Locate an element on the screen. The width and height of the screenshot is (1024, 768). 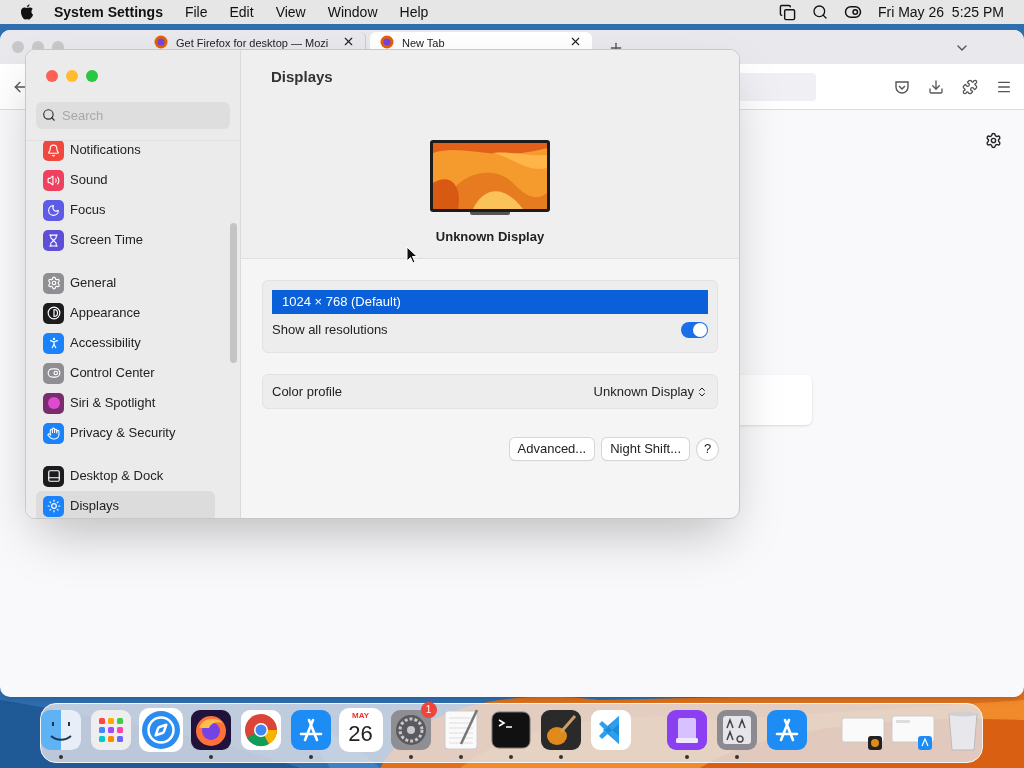
menu-item: Window is located at coordinates (352, 12).